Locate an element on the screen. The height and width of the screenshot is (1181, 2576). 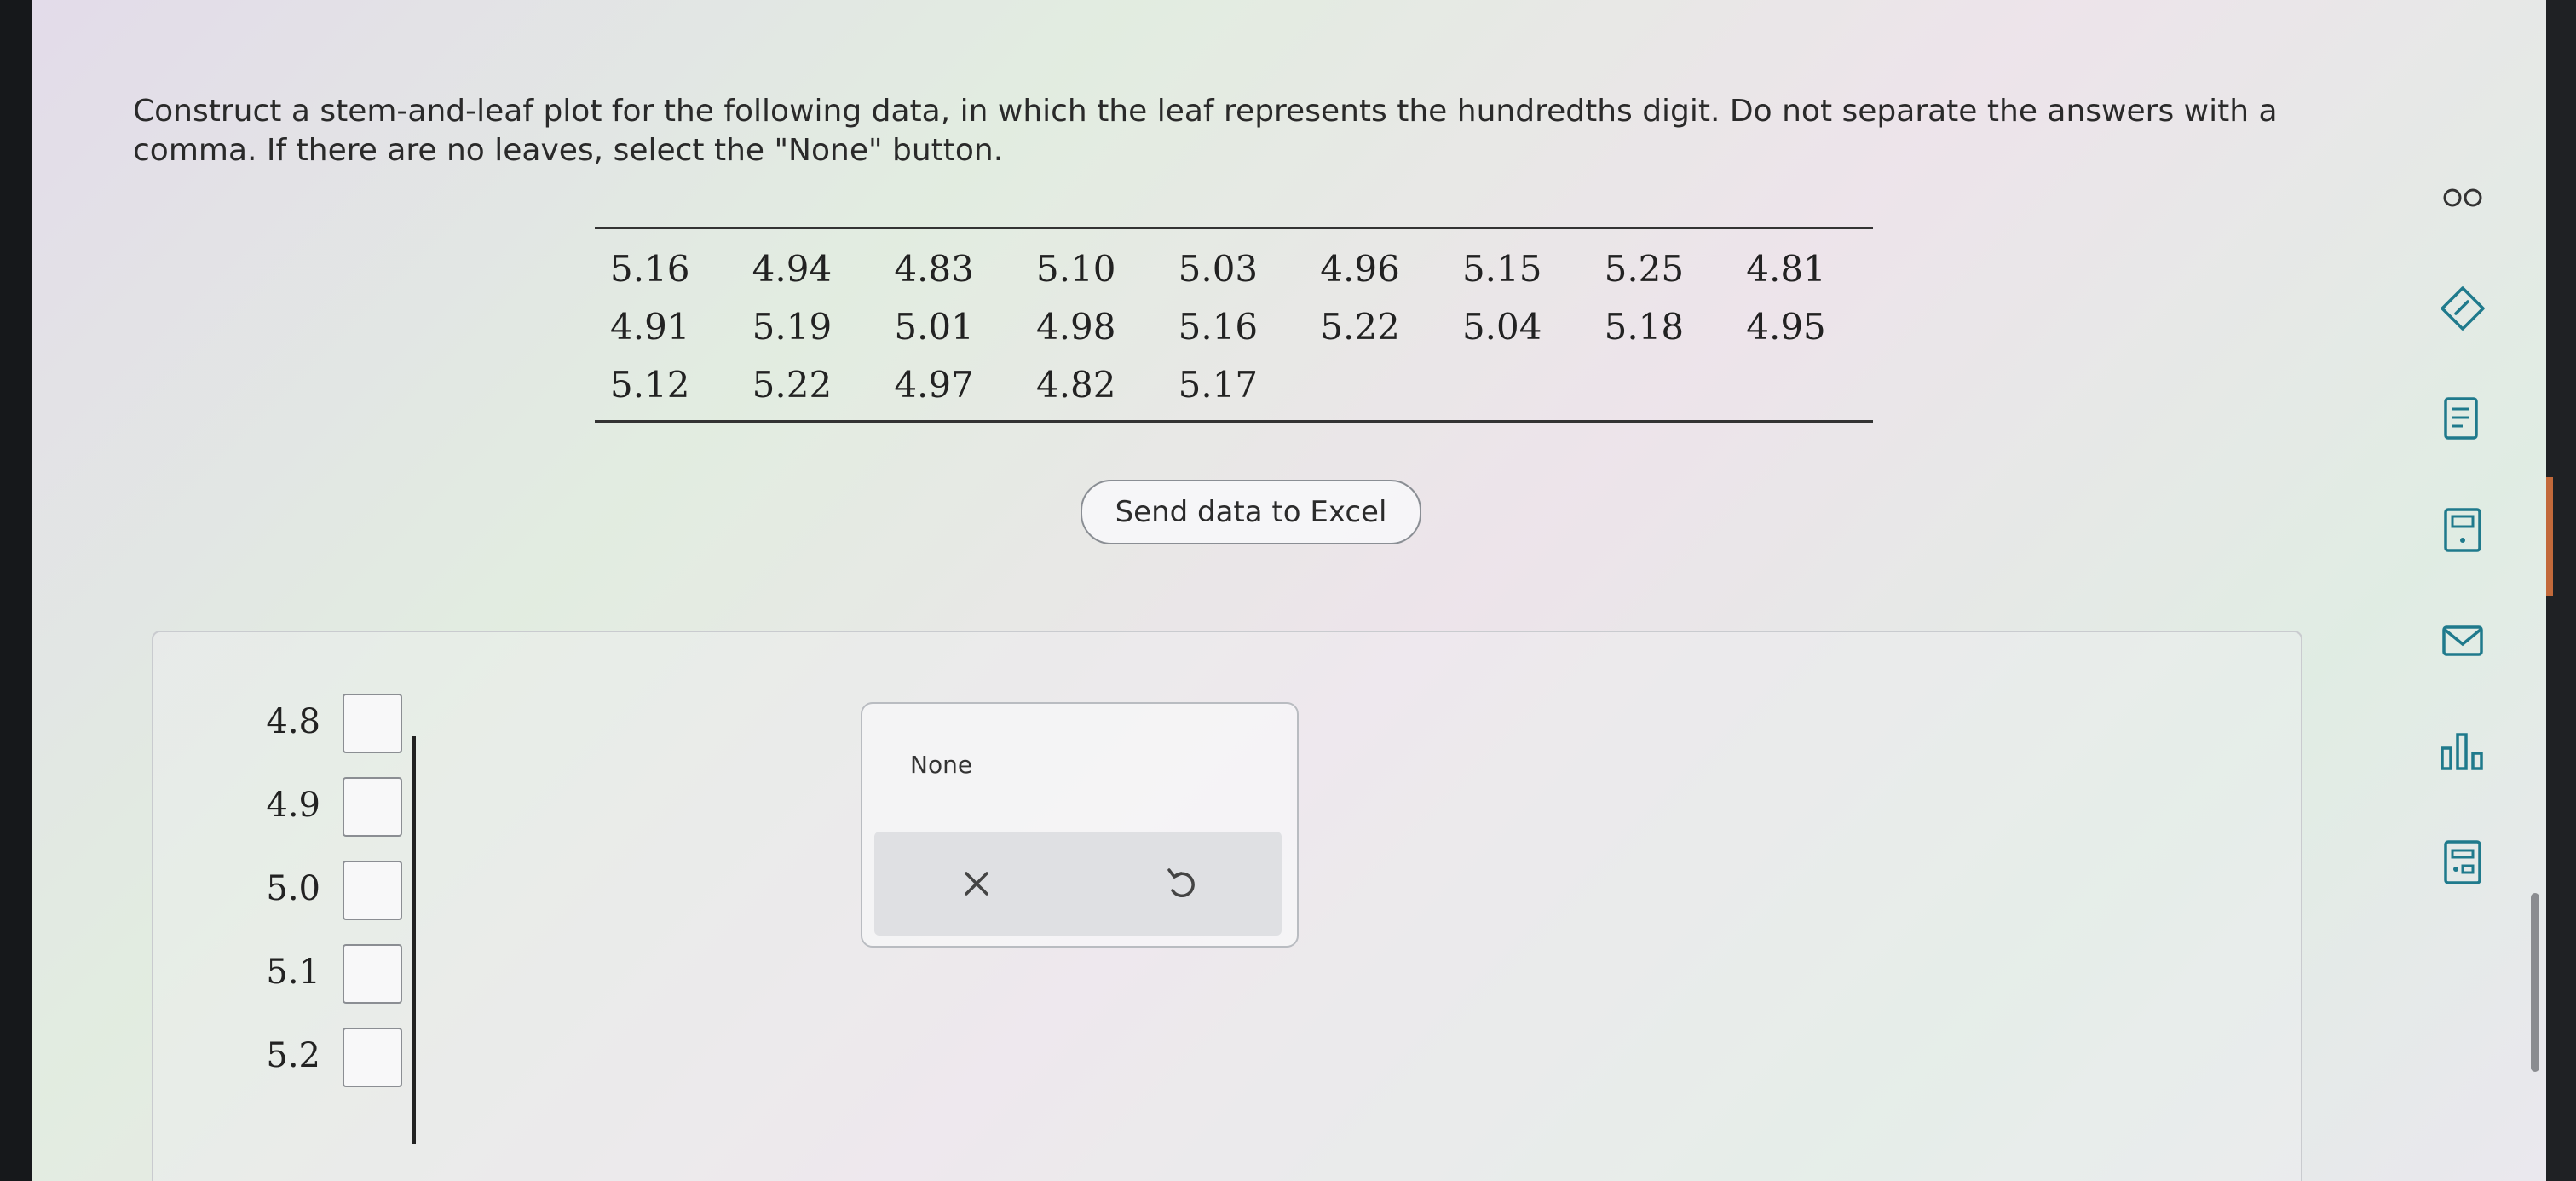
notes-icon is located at coordinates (2461, 419).